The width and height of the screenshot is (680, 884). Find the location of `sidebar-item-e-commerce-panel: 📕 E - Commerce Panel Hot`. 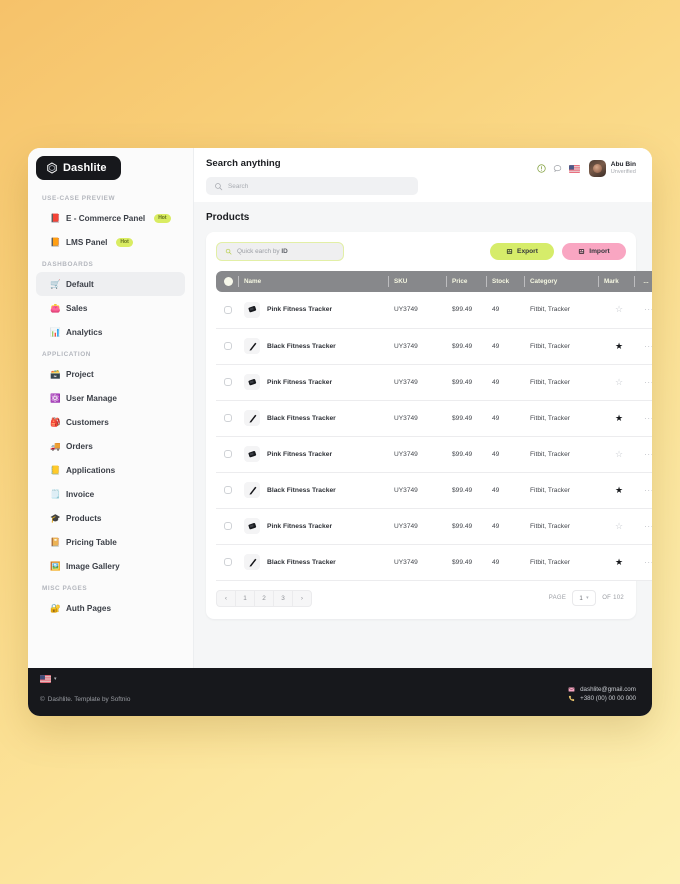

sidebar-item-e-commerce-panel: 📕 E - Commerce Panel Hot is located at coordinates (110, 218).